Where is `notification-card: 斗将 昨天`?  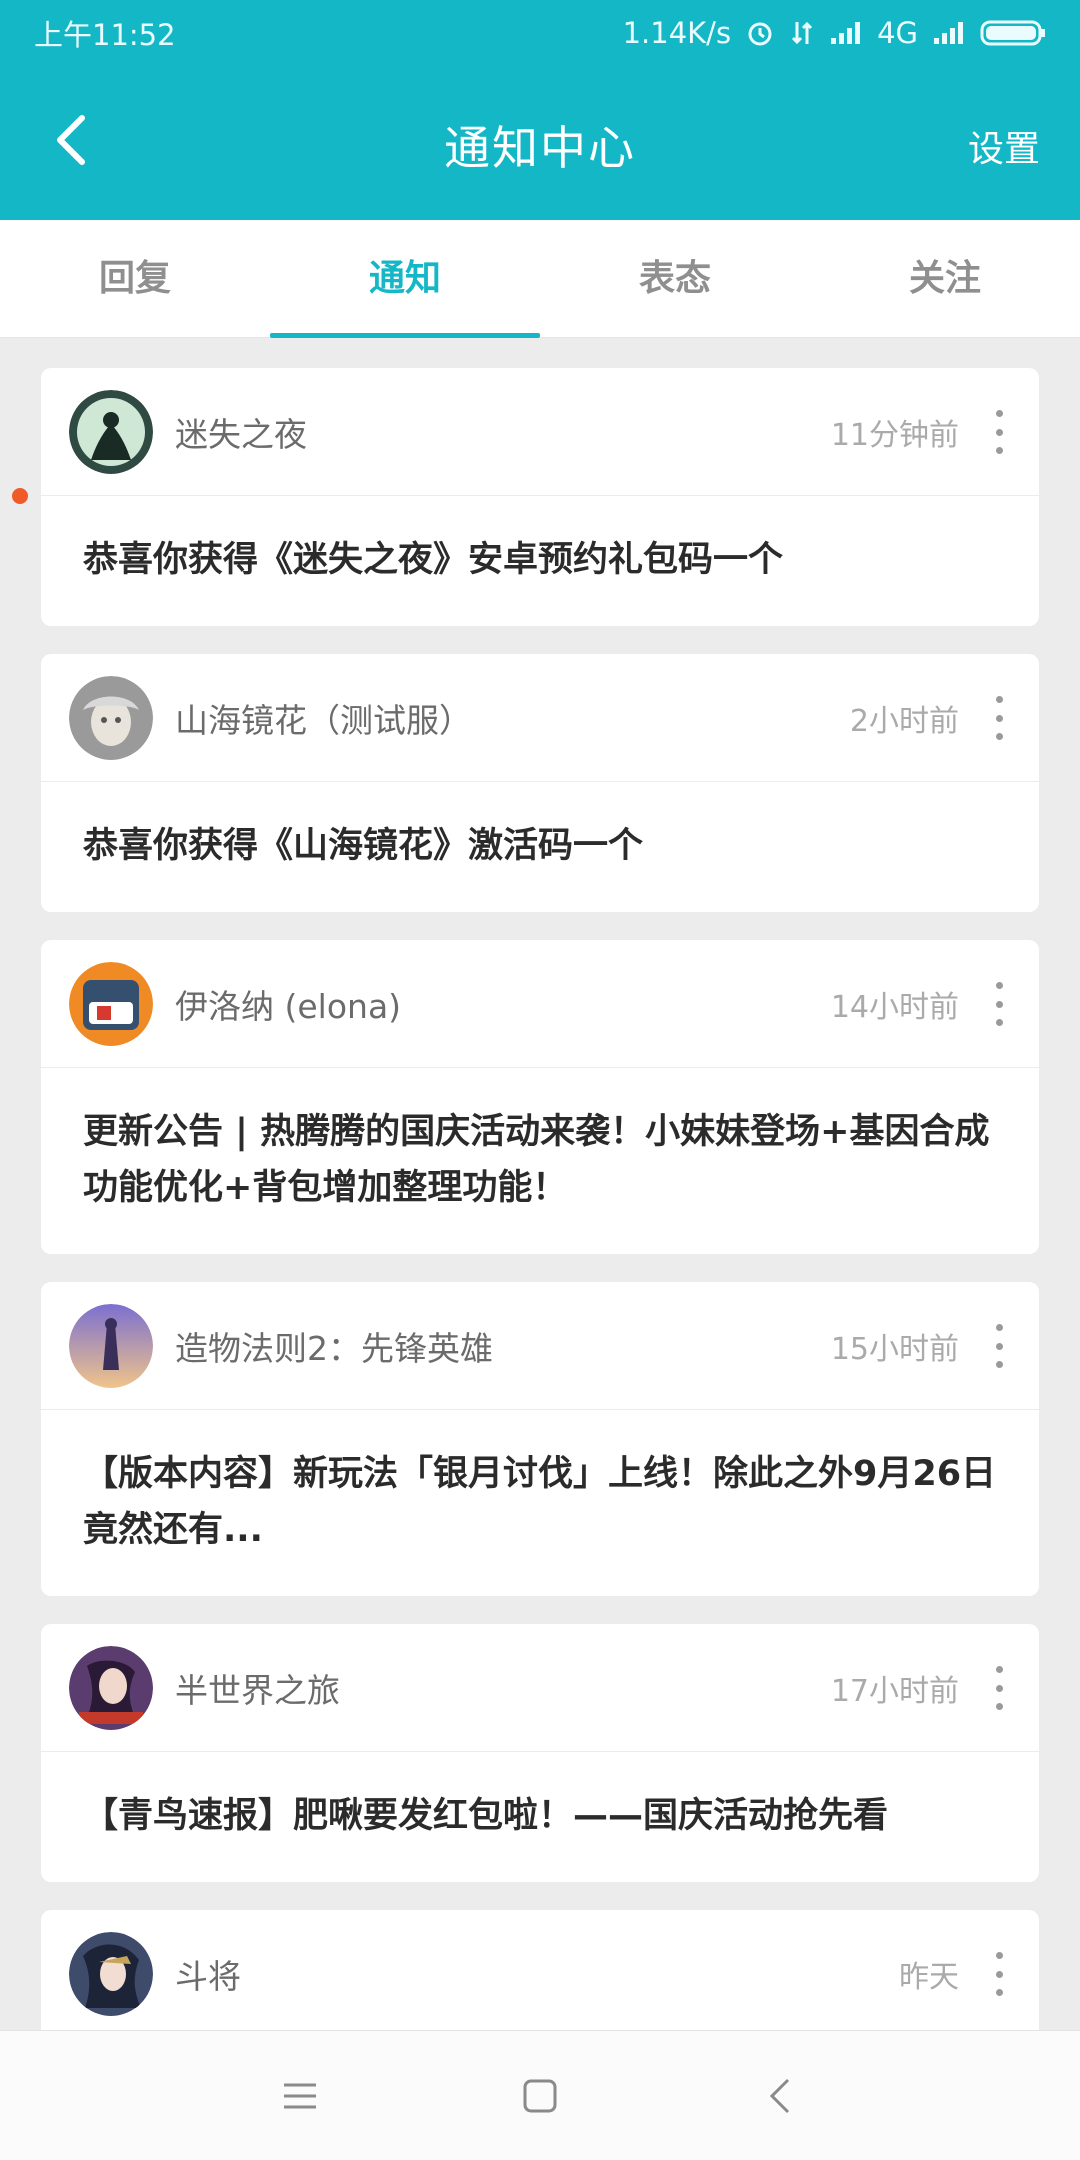
notification-card: 斗将 昨天 is located at coordinates (540, 1980).